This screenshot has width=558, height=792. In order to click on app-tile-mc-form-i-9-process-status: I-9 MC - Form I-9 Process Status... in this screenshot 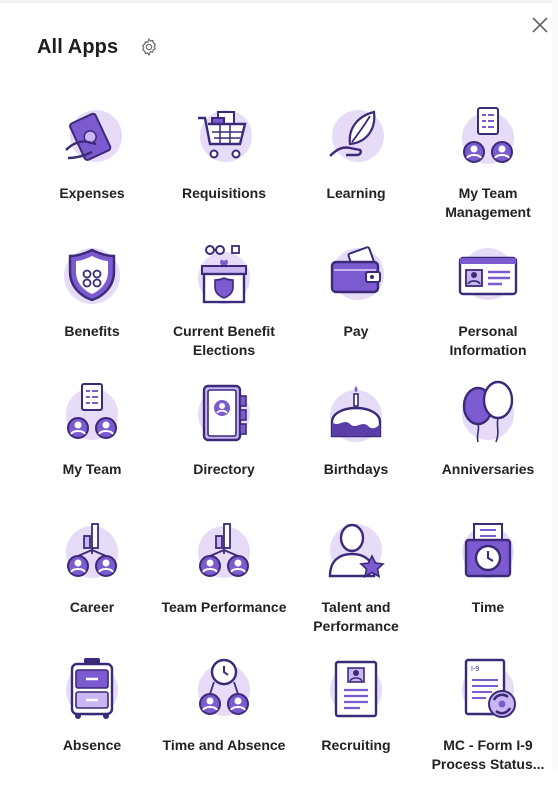, I will do `click(488, 723)`.